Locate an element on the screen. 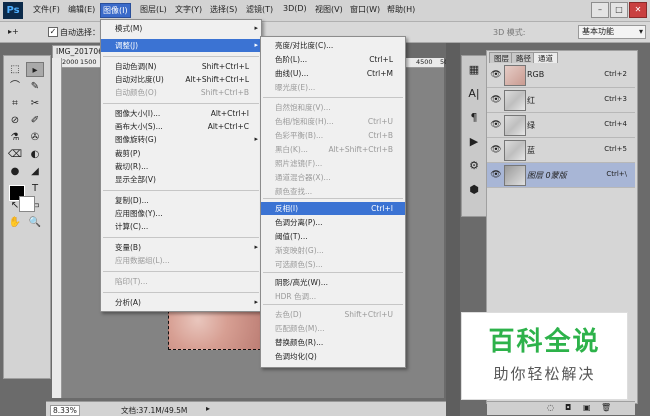  channel-shortcut: Ctrl+4 is located at coordinates (615, 124).